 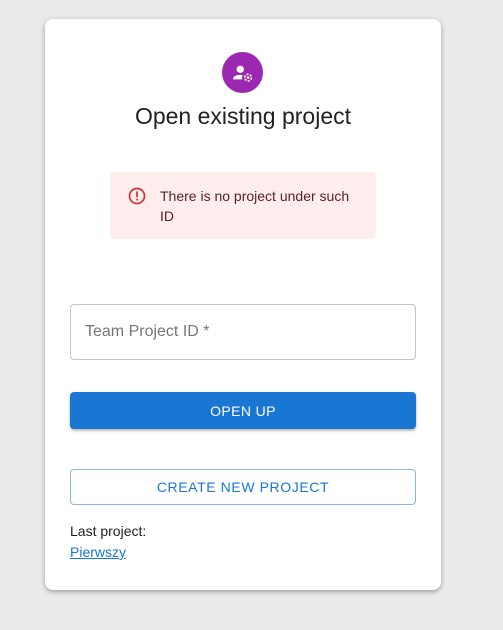 I want to click on error-alert: There is no project under such ID, so click(x=243, y=205).